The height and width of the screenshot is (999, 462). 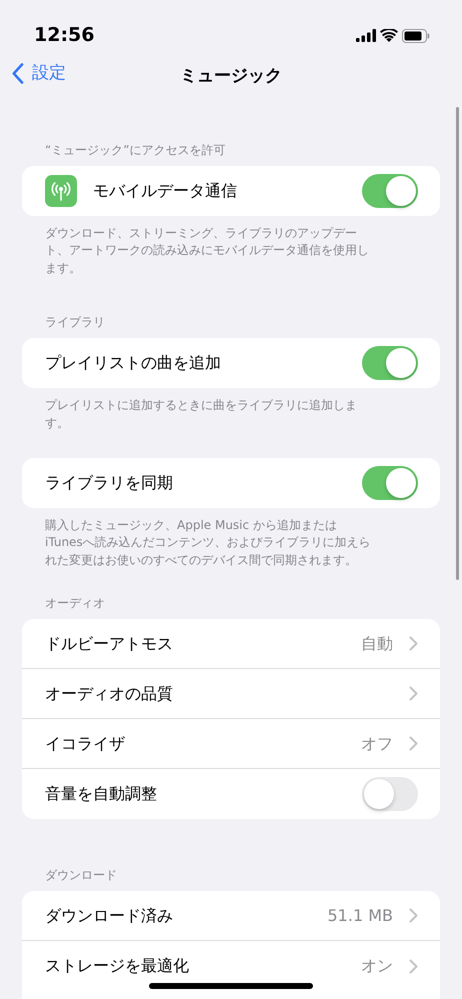 What do you see at coordinates (231, 744) in the screenshot?
I see `settings-row: イコライザ オフ` at bounding box center [231, 744].